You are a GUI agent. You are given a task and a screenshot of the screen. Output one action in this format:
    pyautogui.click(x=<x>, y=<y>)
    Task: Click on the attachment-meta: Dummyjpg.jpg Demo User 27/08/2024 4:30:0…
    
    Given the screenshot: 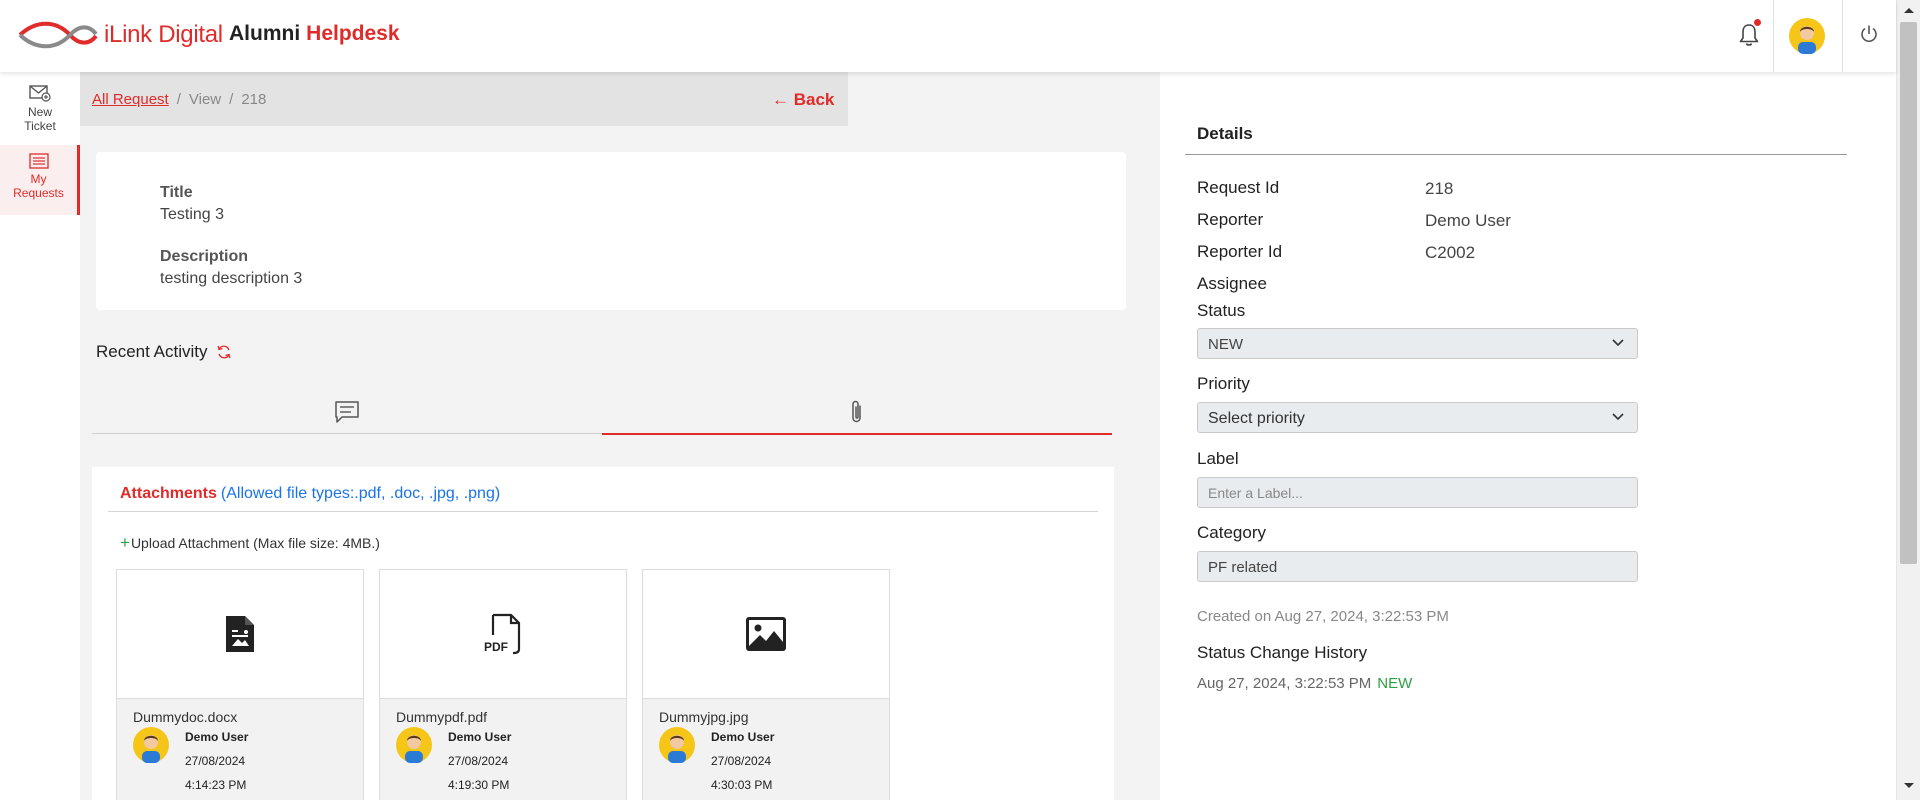 What is the action you would take?
    pyautogui.click(x=766, y=749)
    